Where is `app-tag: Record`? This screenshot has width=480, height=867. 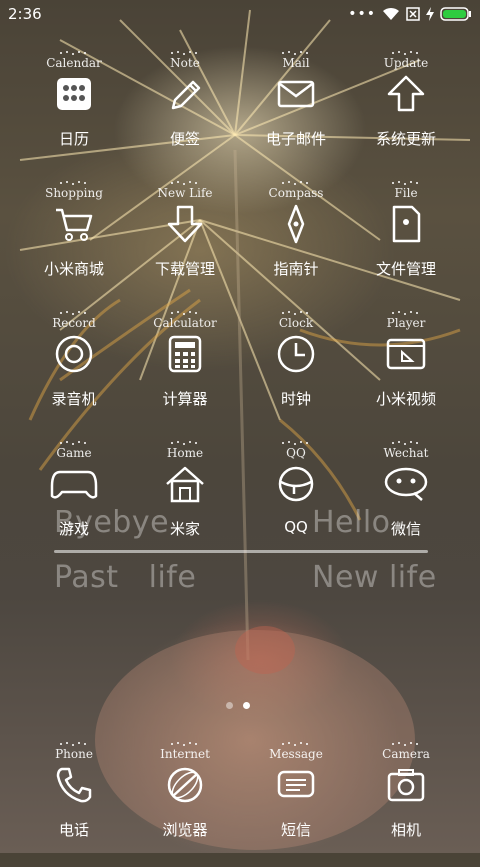 app-tag: Record is located at coordinates (74, 323).